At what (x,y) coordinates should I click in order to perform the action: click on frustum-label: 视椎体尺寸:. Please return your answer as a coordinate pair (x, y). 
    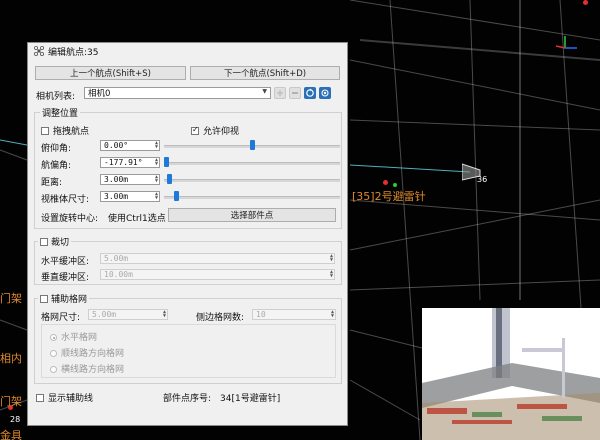
    Looking at the image, I should click on (65, 200).